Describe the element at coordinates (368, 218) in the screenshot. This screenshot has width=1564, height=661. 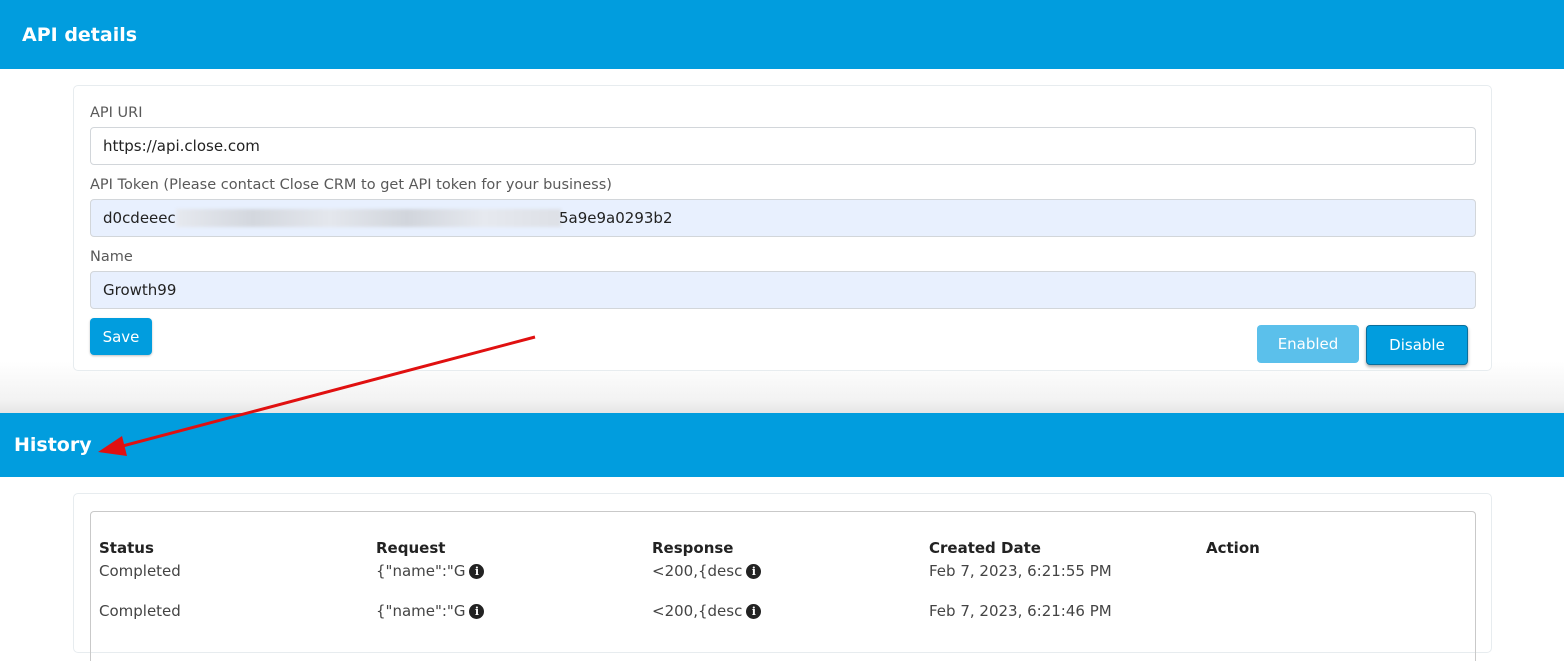
I see `token-redaction-blur` at that location.